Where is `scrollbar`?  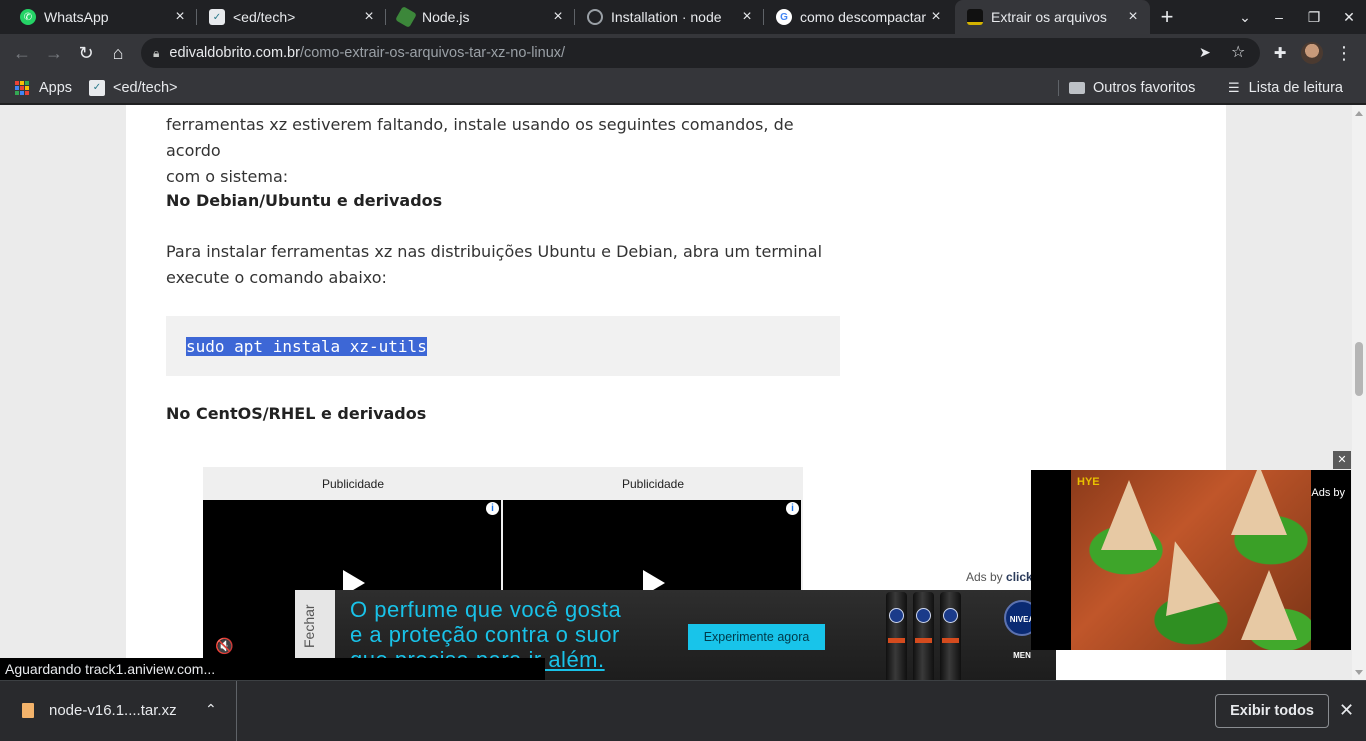
scrollbar is located at coordinates (1359, 392).